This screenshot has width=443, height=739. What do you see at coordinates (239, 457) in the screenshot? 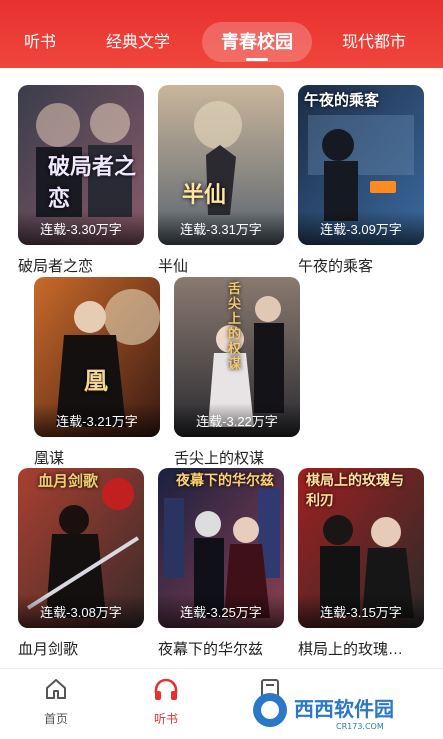
I see `book-title: 舌尖上的权谋` at bounding box center [239, 457].